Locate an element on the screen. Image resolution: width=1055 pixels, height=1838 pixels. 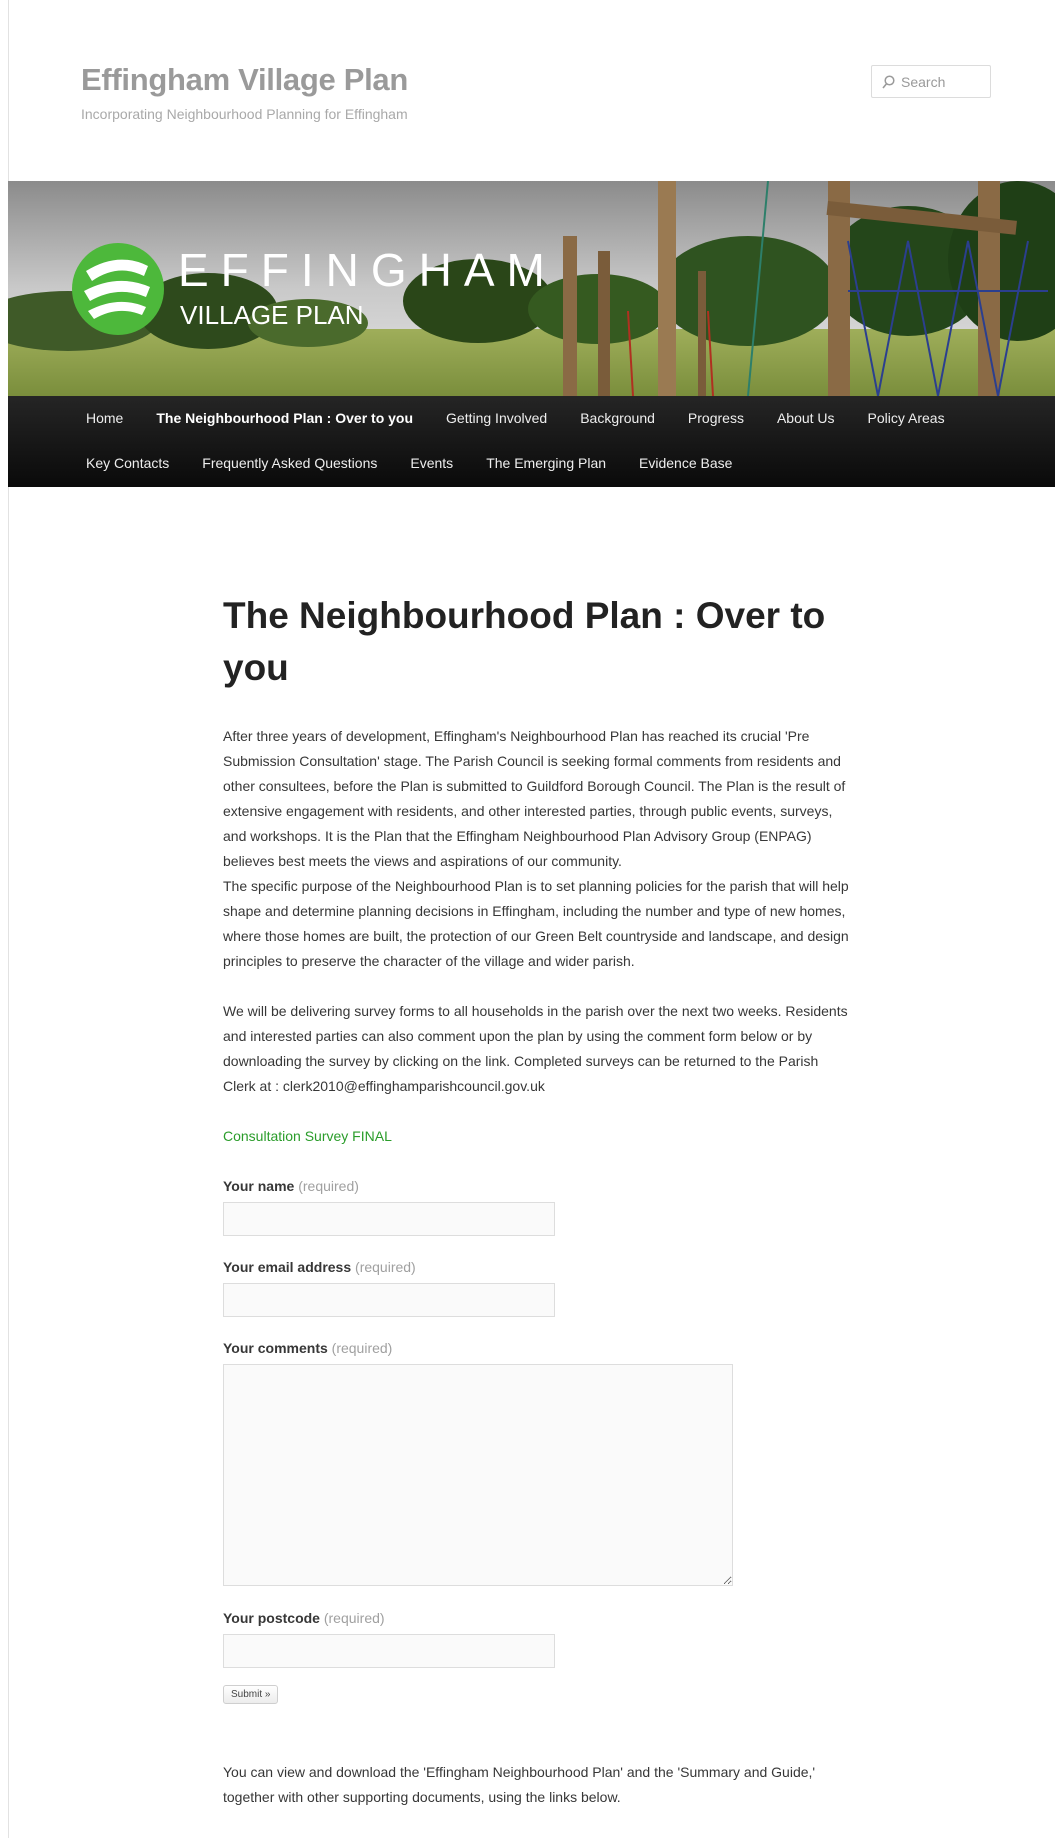
nav-item-evidence-base: Evidence Base is located at coordinates (685, 464).